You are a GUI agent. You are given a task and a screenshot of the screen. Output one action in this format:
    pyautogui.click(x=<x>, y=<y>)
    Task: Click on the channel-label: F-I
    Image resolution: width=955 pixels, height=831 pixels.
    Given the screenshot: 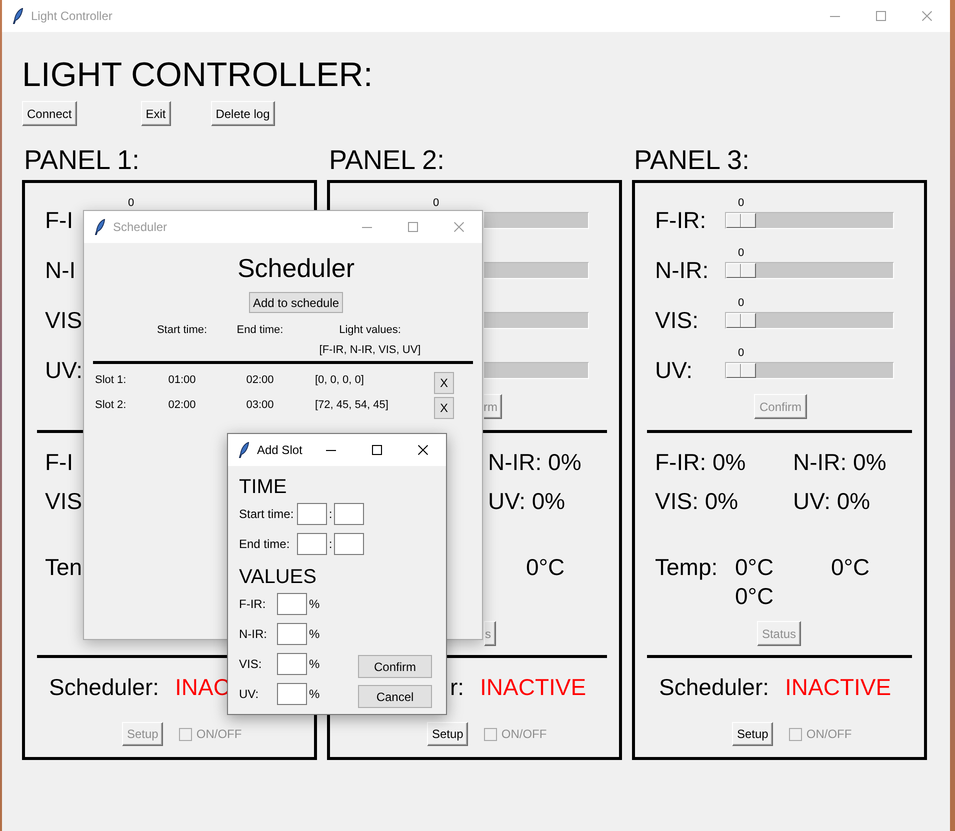 What is the action you would take?
    pyautogui.click(x=59, y=220)
    